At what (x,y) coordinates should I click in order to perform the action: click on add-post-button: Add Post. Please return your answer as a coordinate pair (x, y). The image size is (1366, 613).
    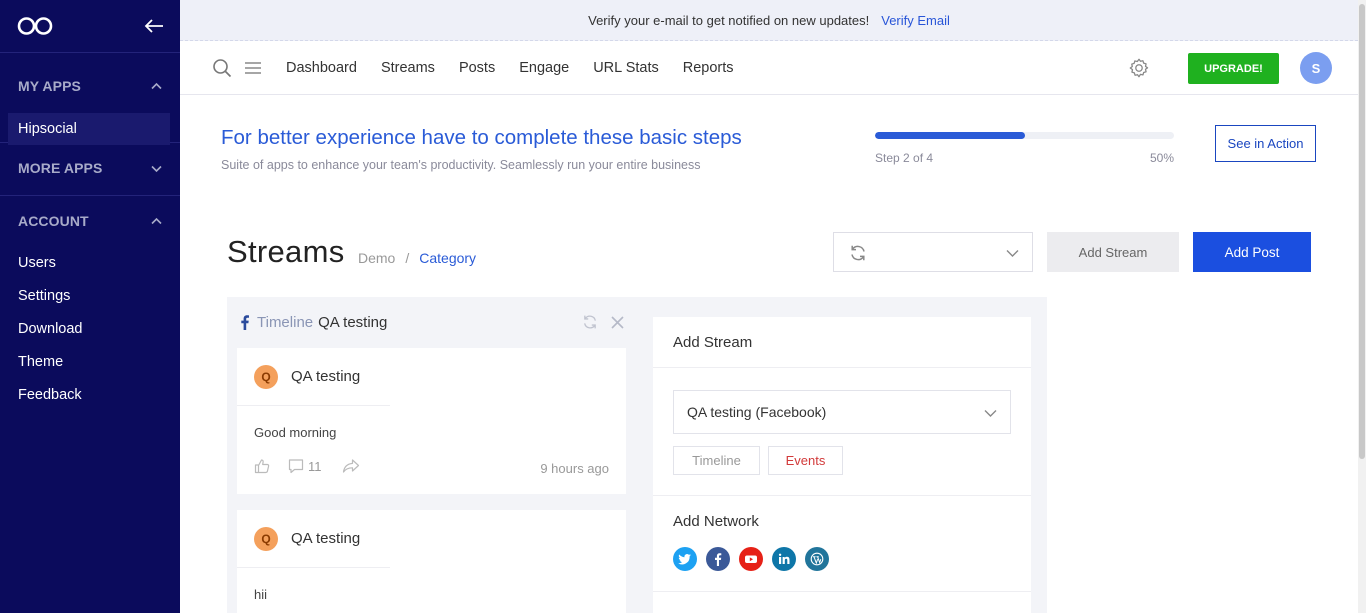
    Looking at the image, I should click on (1252, 252).